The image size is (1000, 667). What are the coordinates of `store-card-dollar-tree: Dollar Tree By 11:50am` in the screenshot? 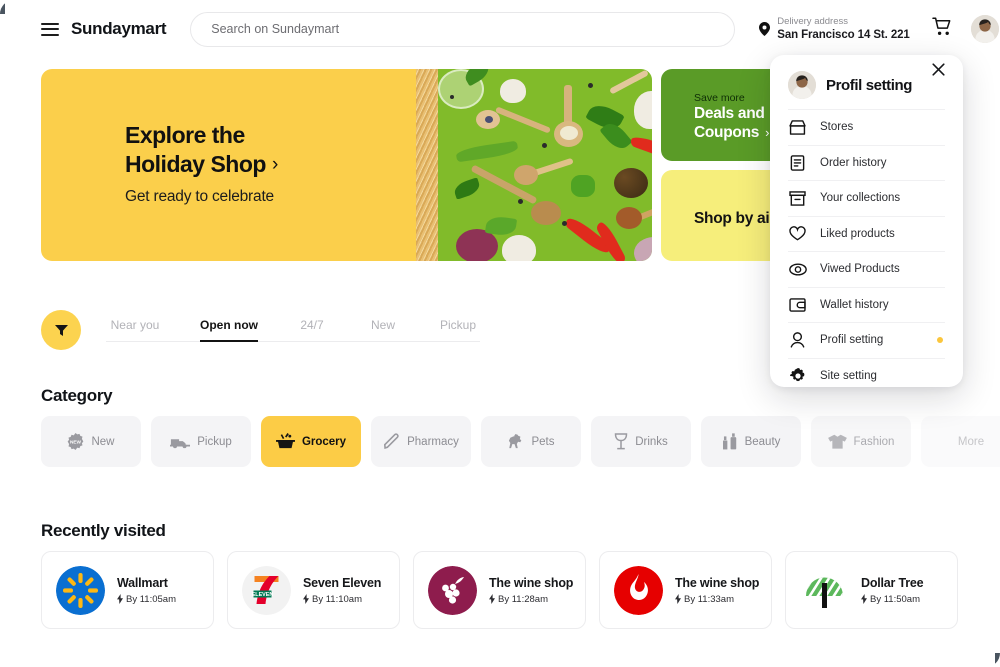 It's located at (871, 590).